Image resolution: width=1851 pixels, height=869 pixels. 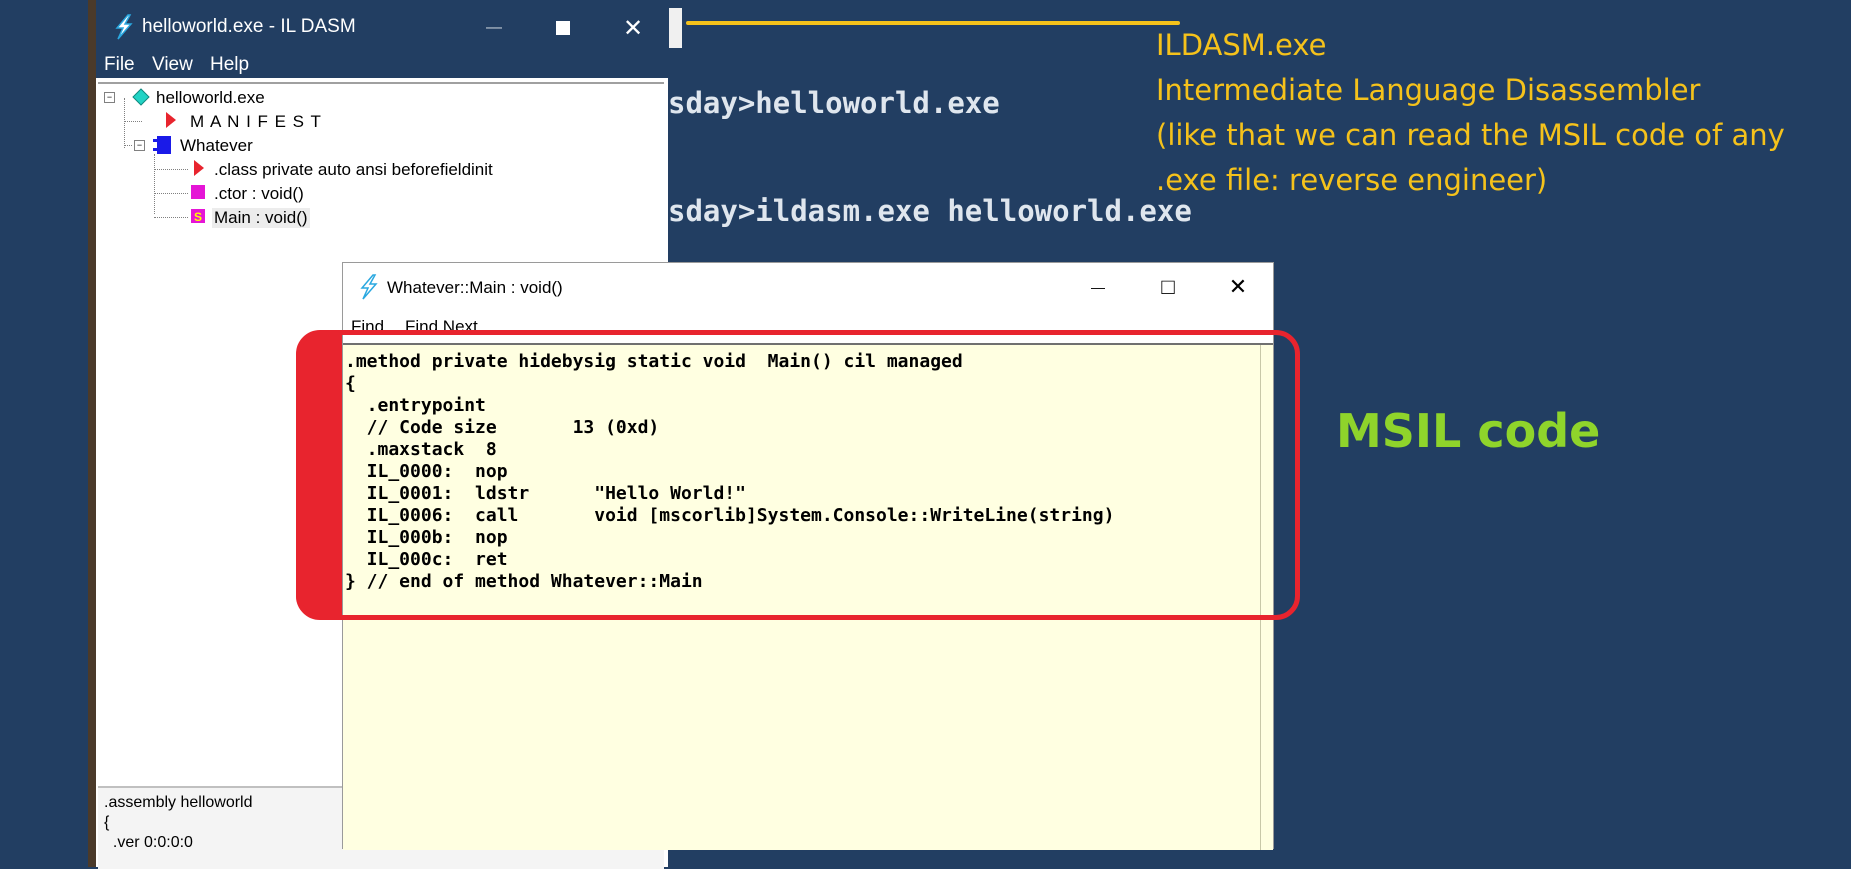 What do you see at coordinates (675, 28) in the screenshot?
I see `terminal-scroll-thumb` at bounding box center [675, 28].